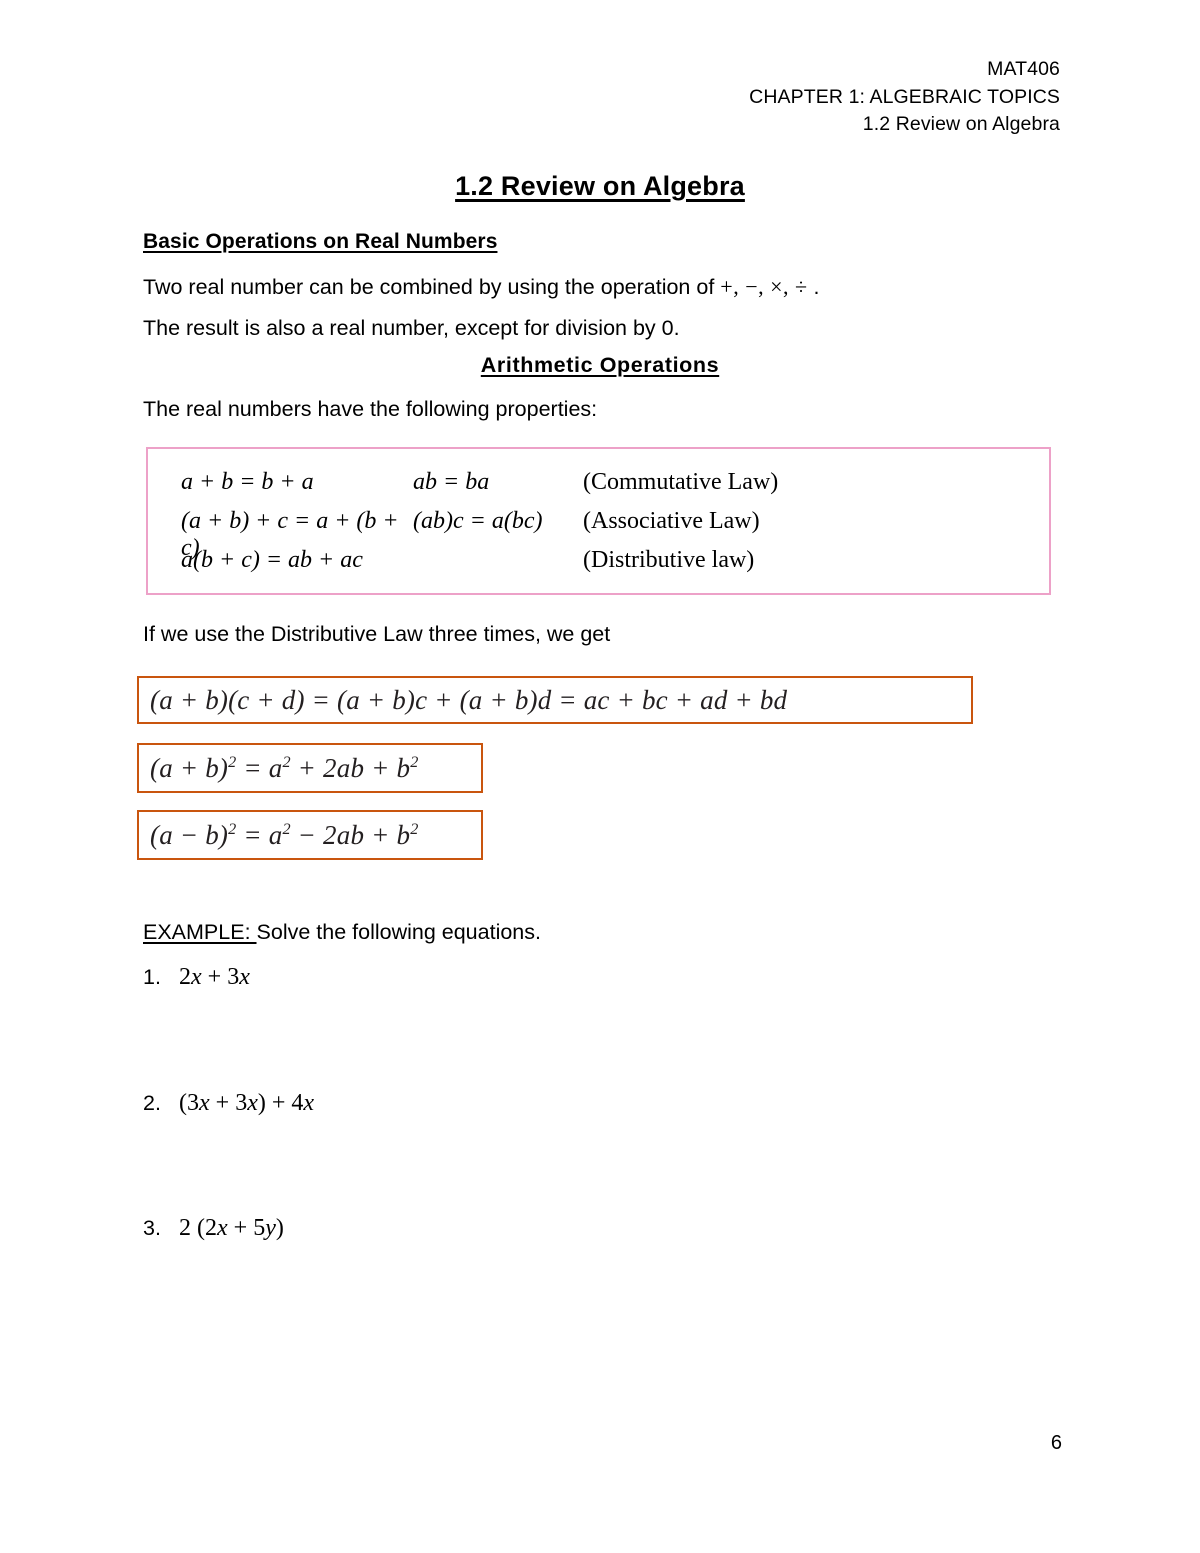 This screenshot has height=1553, width=1200. Describe the element at coordinates (669, 560) in the screenshot. I see `law-name: (Distributive law)` at that location.